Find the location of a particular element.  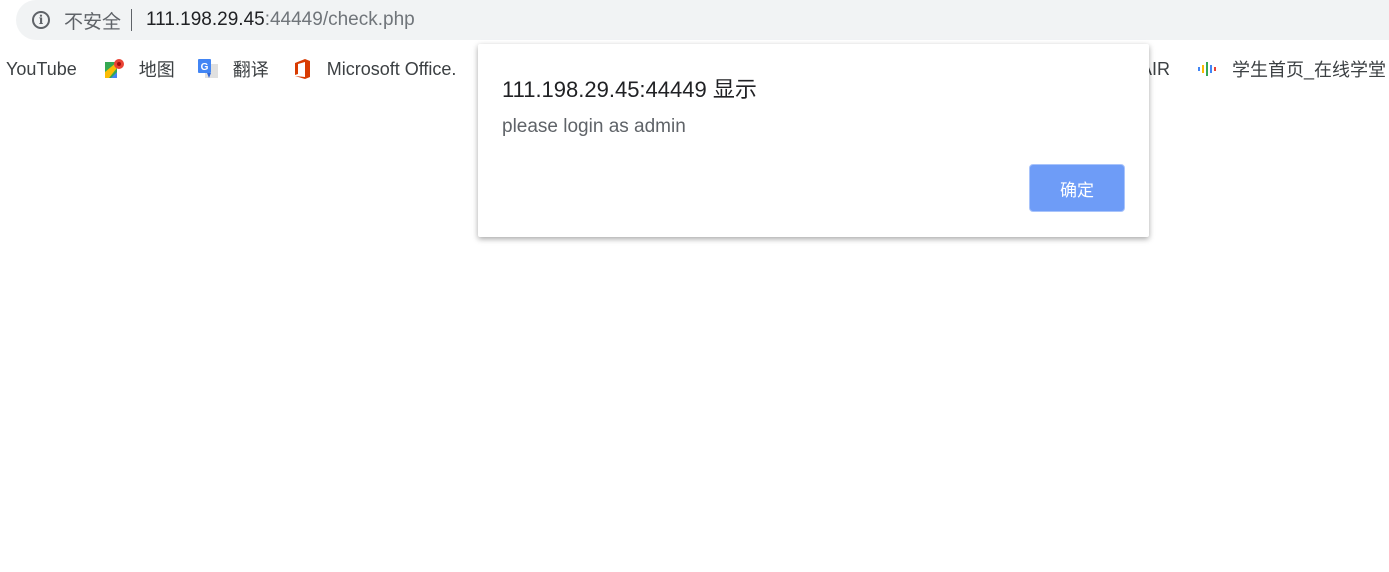

dialog-title: 111.198.29.45:44449 显示 is located at coordinates (629, 89).